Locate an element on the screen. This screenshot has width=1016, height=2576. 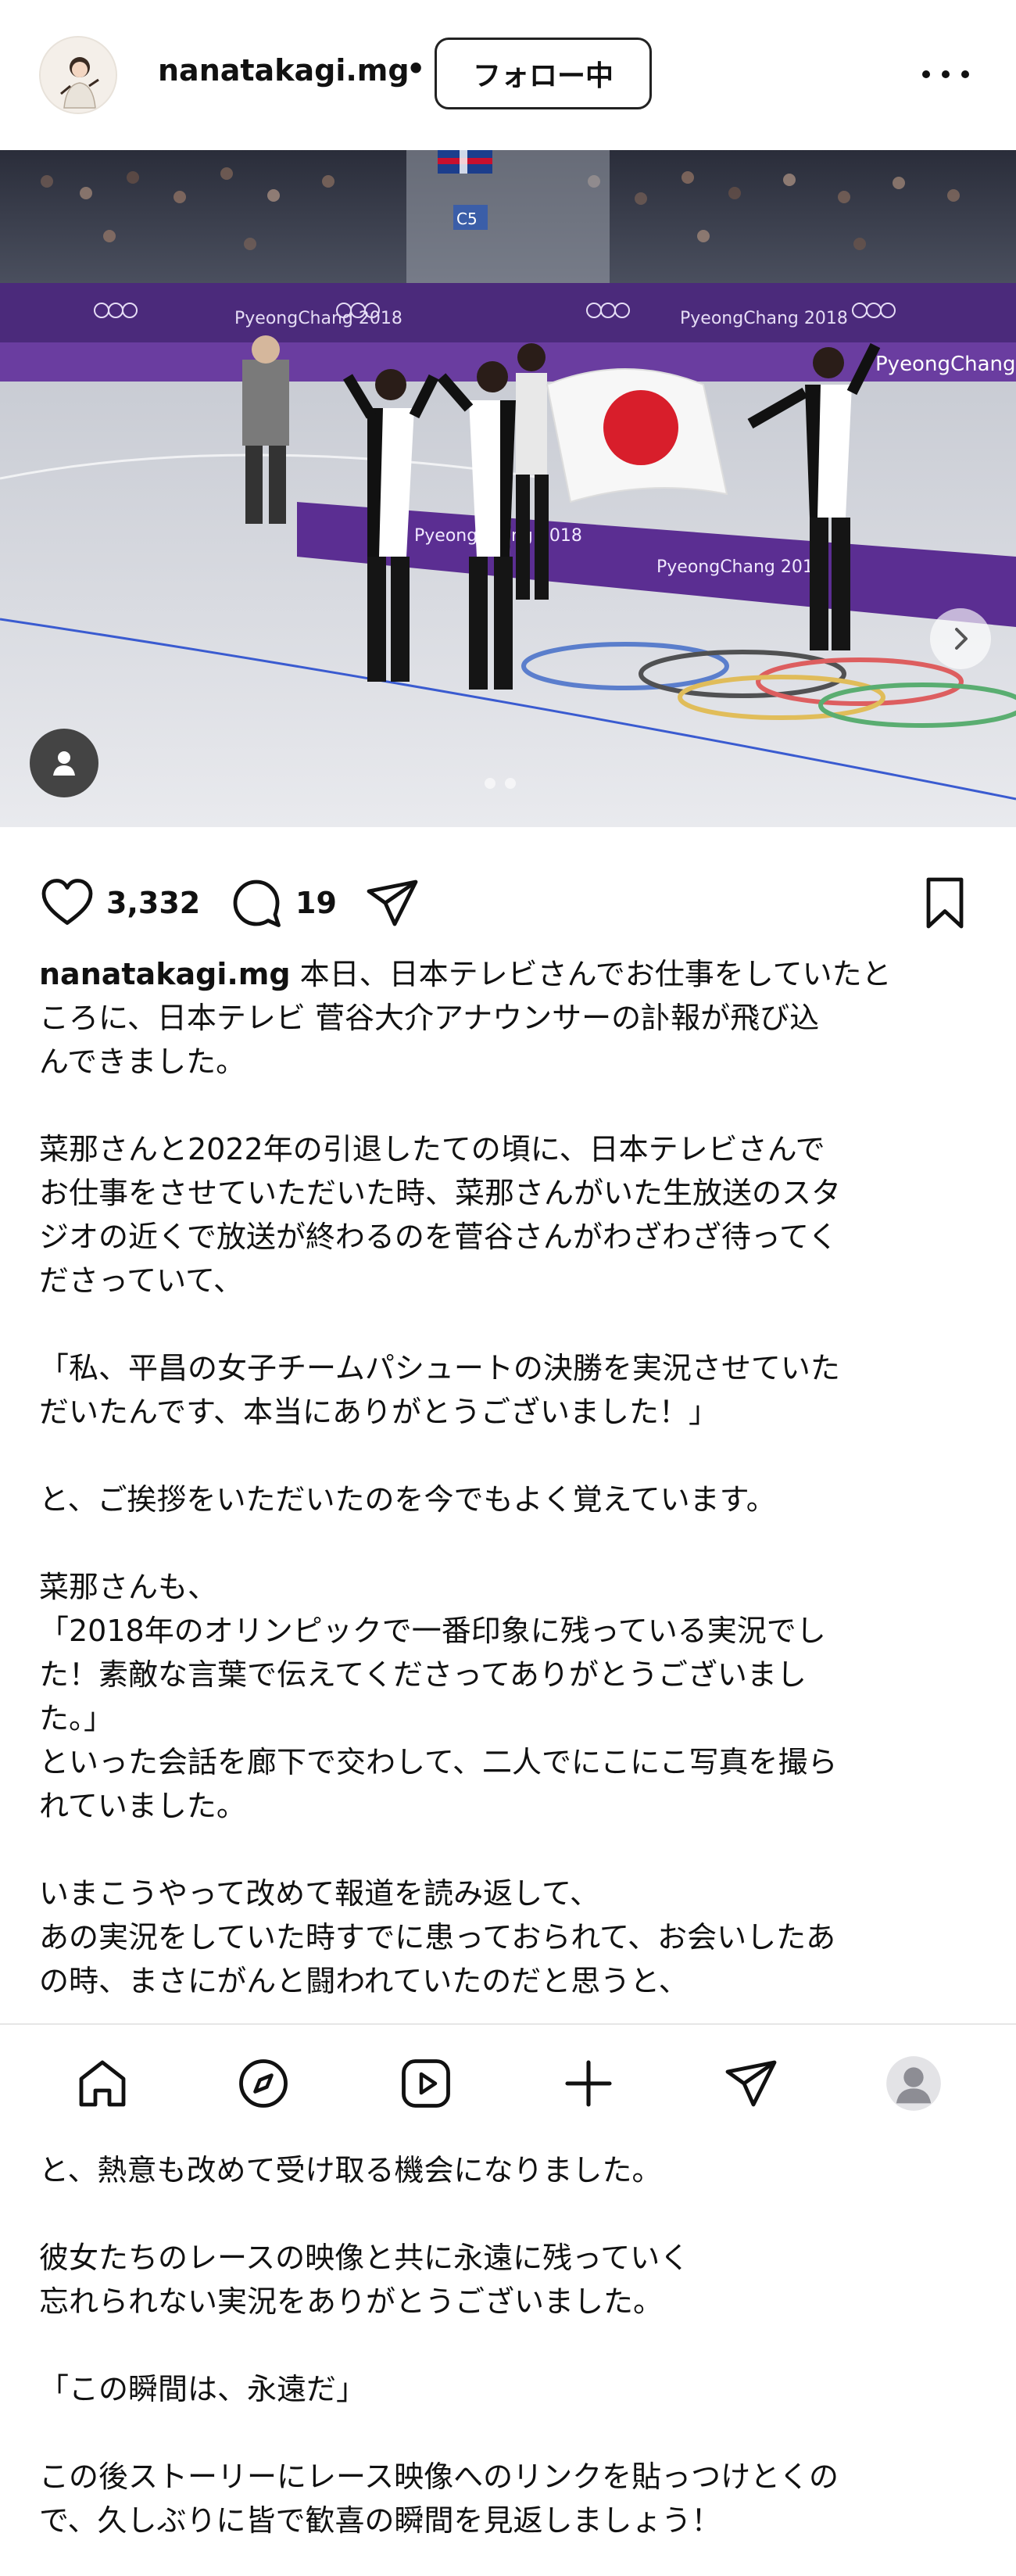
caption-line: で、久しぶりに皆で歓喜の瞬間を見返しましょう！ is located at coordinates (380, 2520).